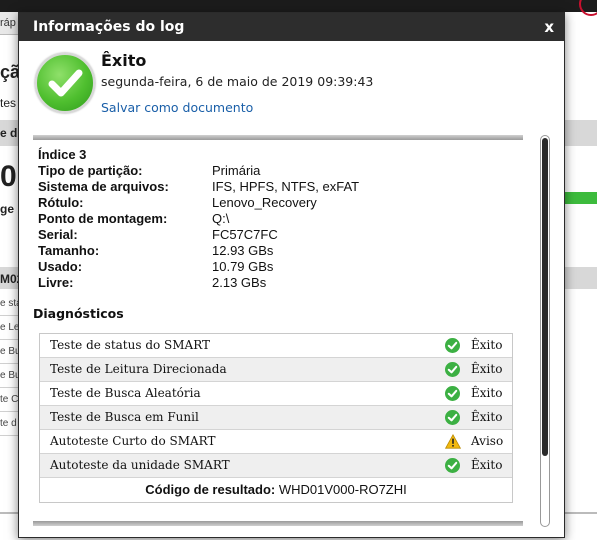 The width and height of the screenshot is (597, 540). I want to click on property-value: 2.13 GBs, so click(239, 282).